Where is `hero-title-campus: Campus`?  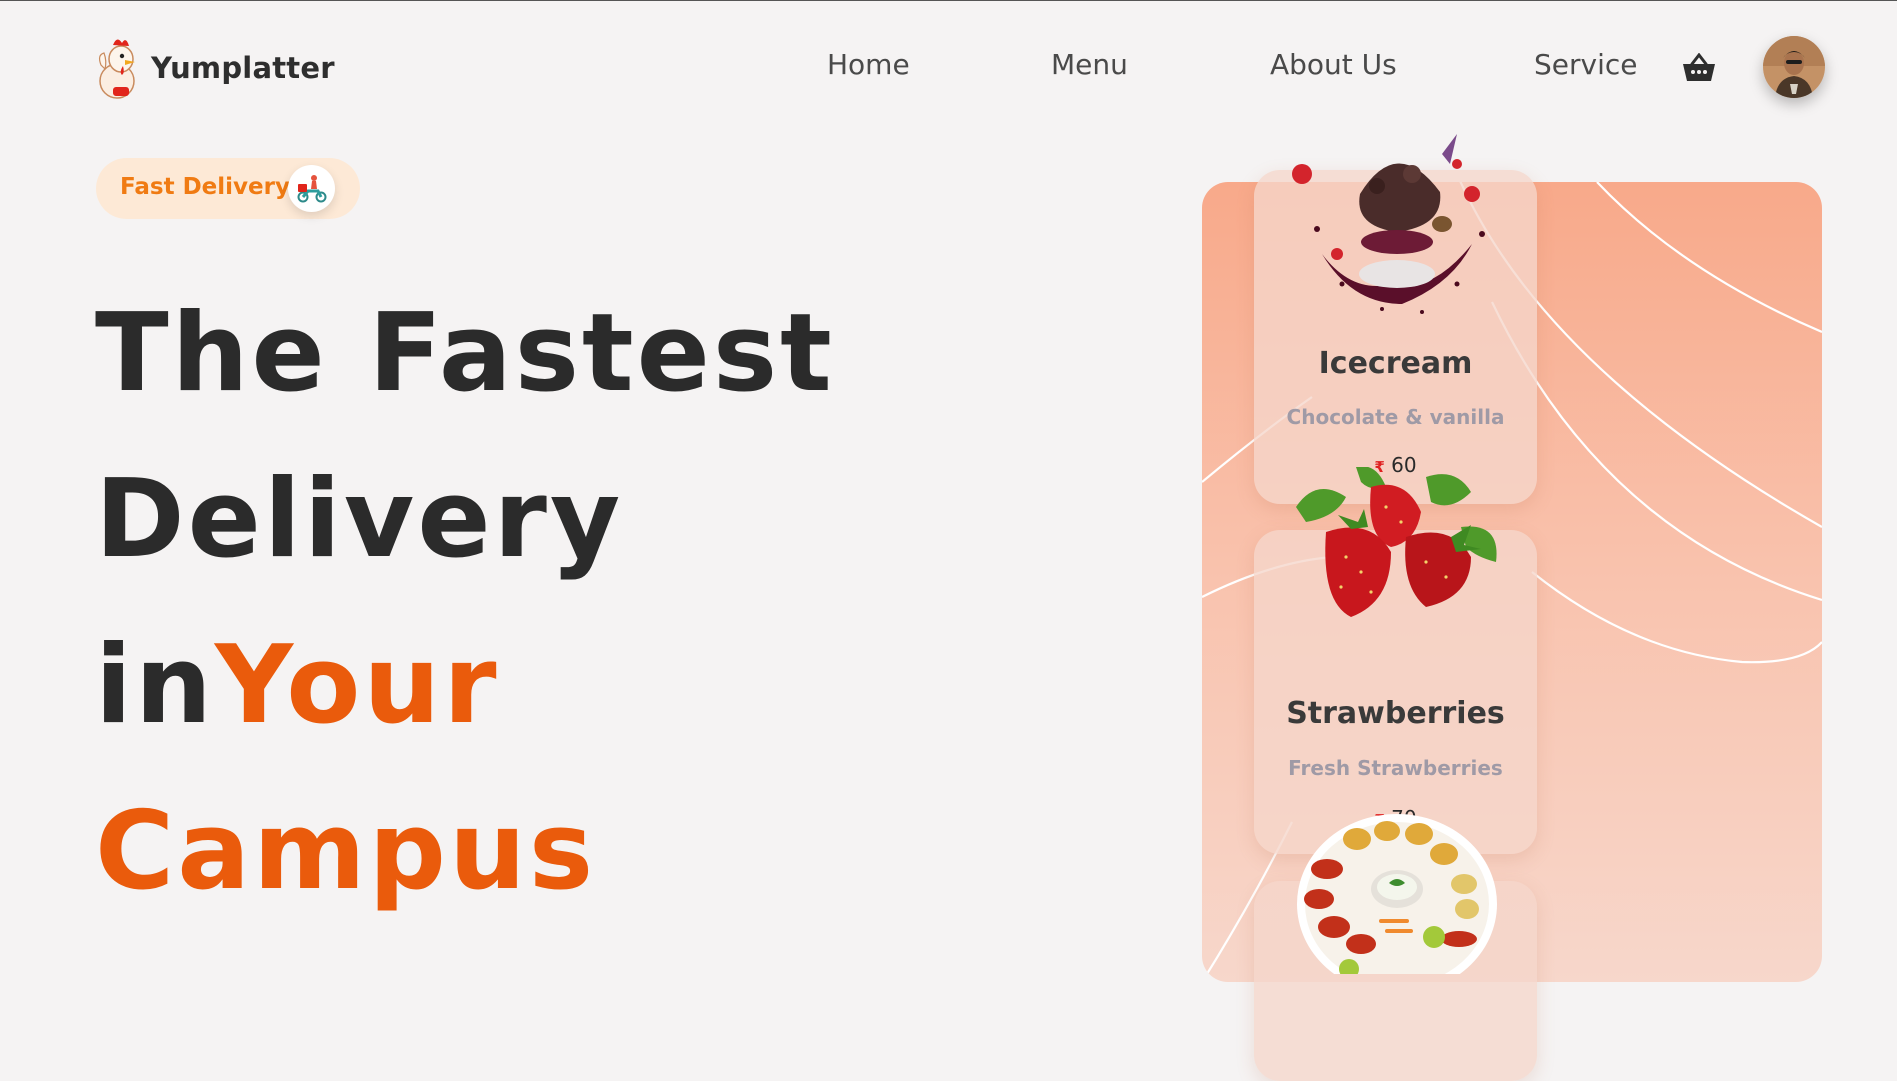
hero-title-campus: Campus is located at coordinates (346, 851).